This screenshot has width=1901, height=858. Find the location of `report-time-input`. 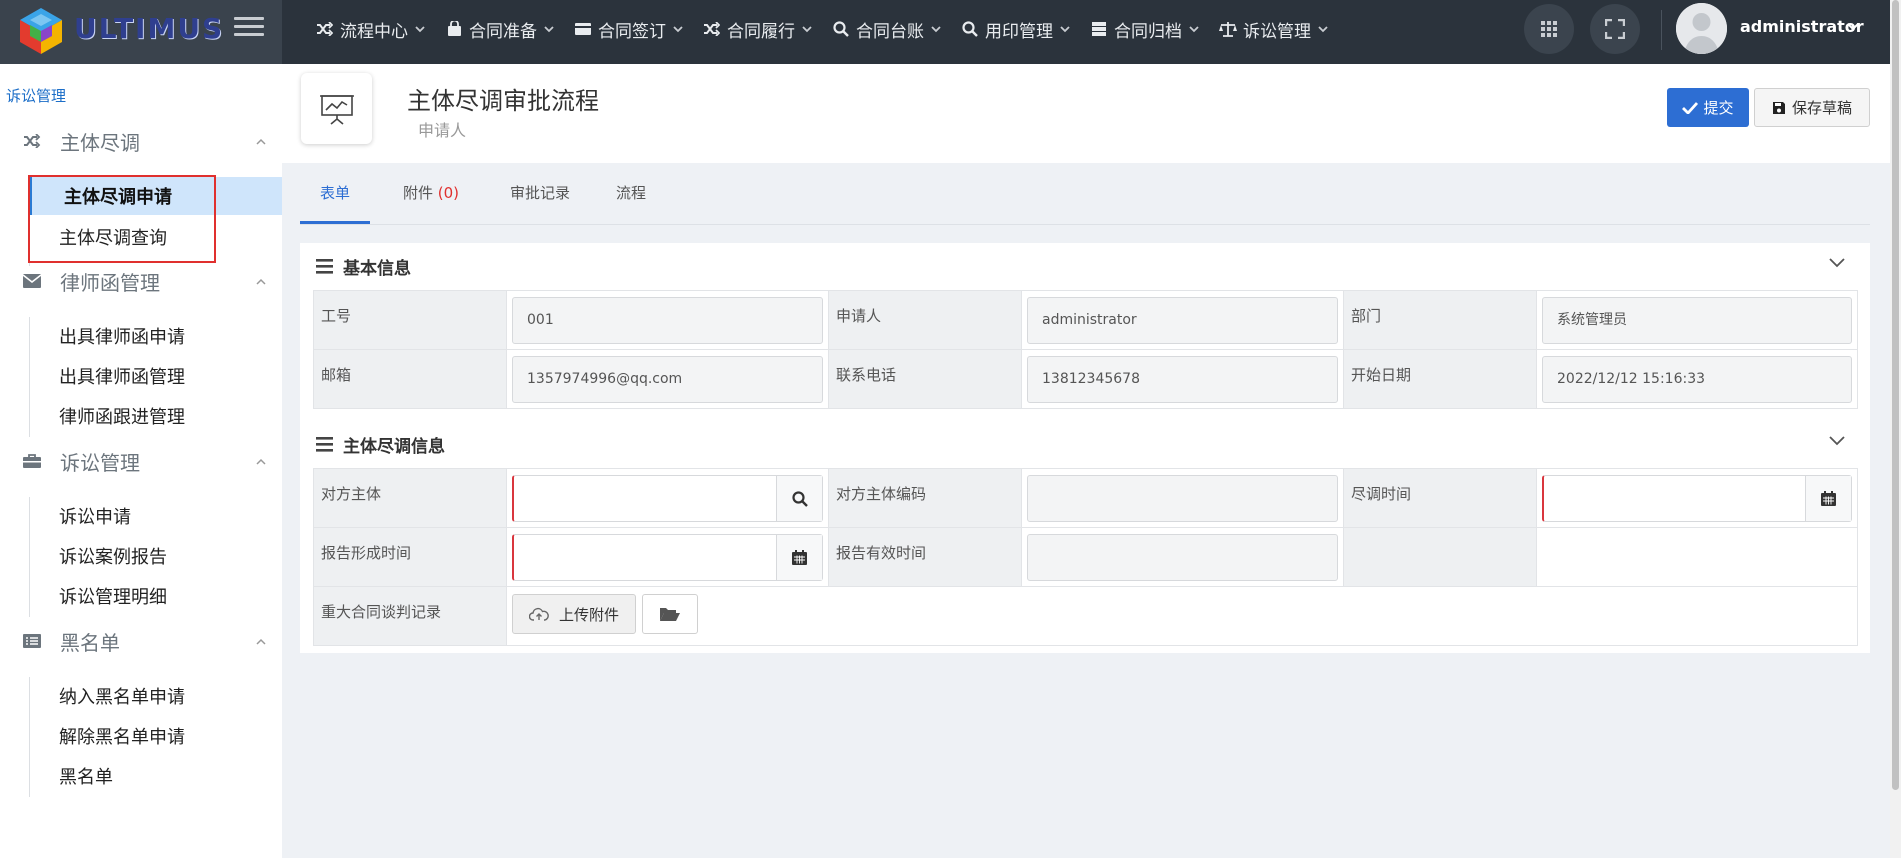

report-time-input is located at coordinates (667, 557).